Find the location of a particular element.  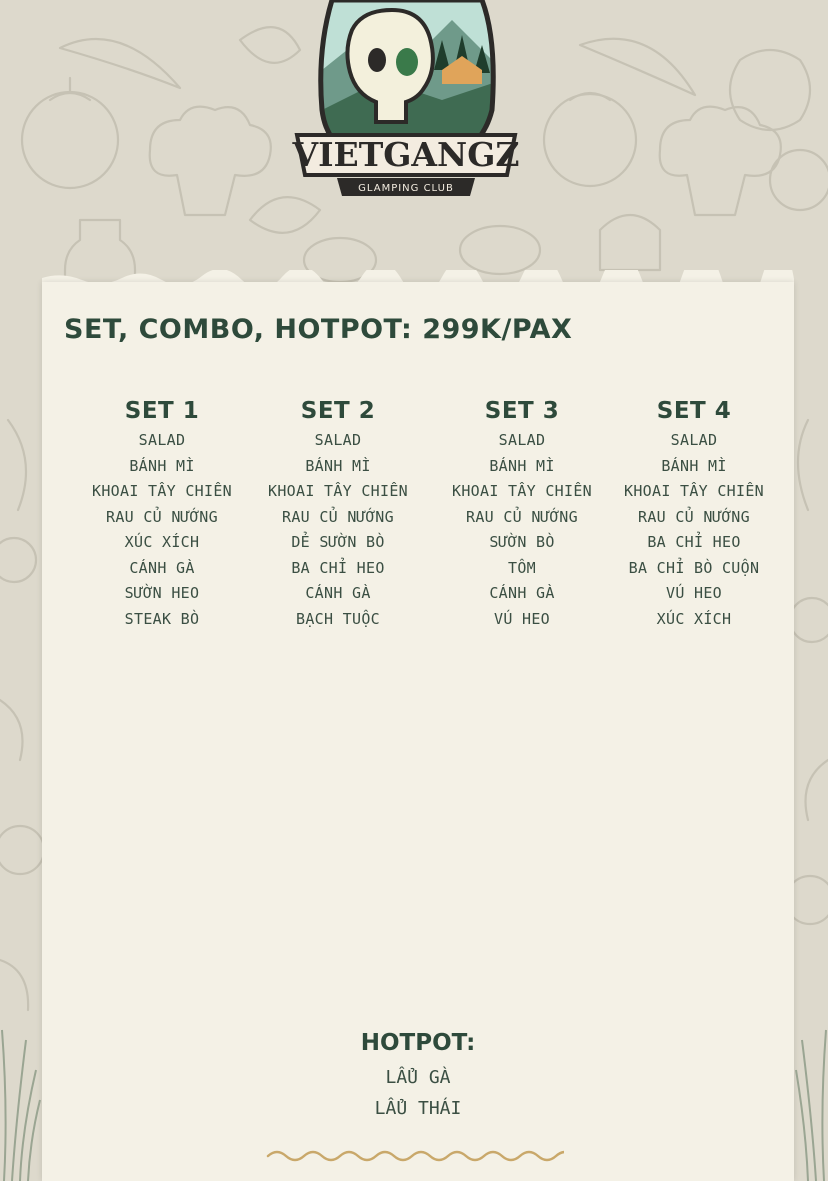

vietgangz-logo: VIETGANGZ GLAMPING CLUB is located at coordinates (405, 98).